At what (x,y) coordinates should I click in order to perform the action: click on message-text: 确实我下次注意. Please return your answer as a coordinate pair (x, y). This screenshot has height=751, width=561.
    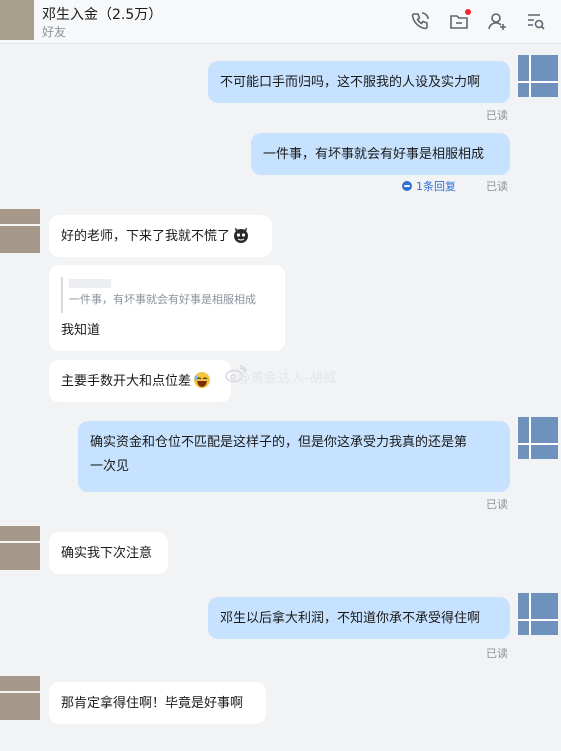
    Looking at the image, I should click on (107, 553).